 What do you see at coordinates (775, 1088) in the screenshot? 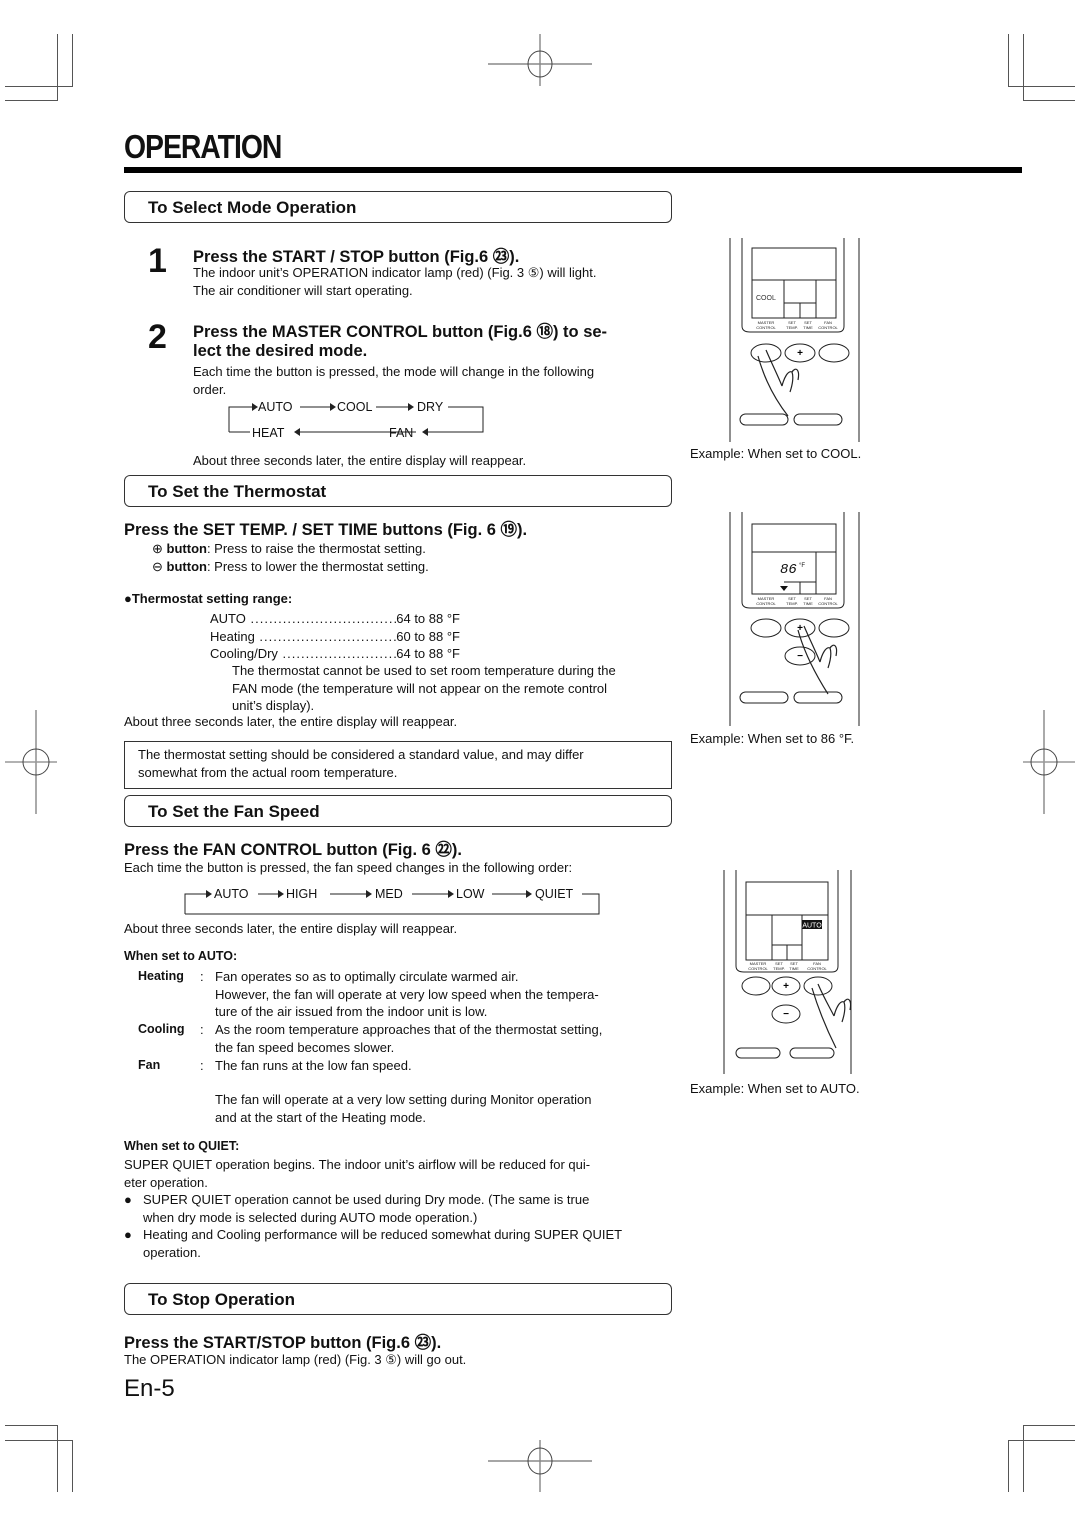
I see `figure-caption: Example: When set to AUTO.` at bounding box center [775, 1088].